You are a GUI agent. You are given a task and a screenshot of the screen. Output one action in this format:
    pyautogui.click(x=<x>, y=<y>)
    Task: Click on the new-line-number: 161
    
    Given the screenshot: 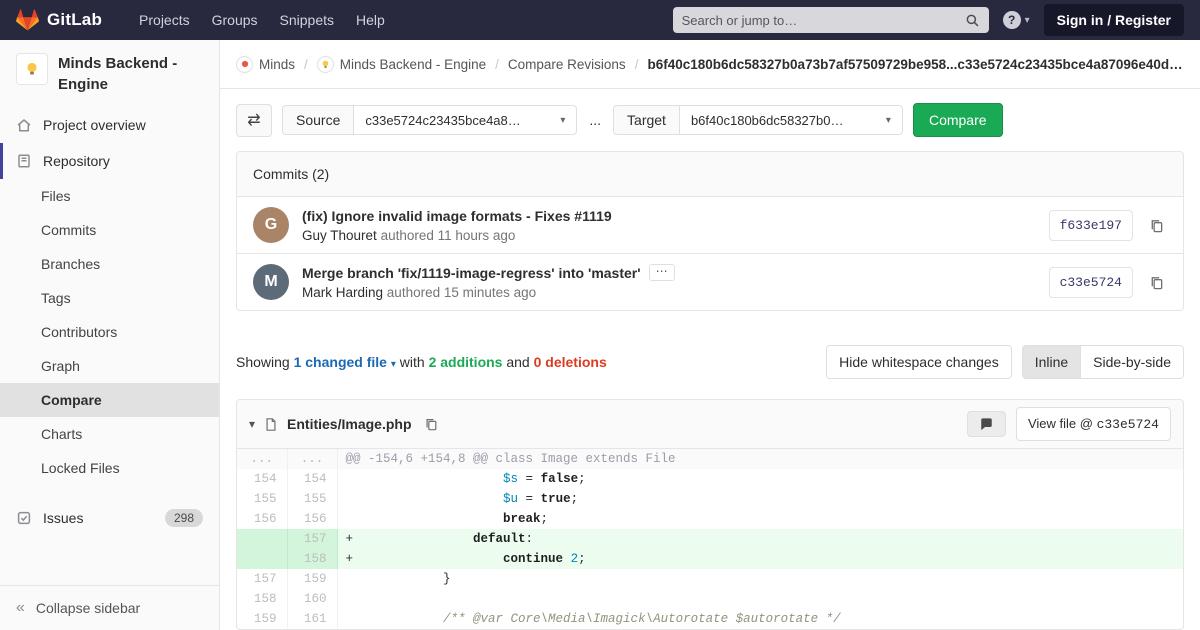 What is the action you would take?
    pyautogui.click(x=312, y=619)
    